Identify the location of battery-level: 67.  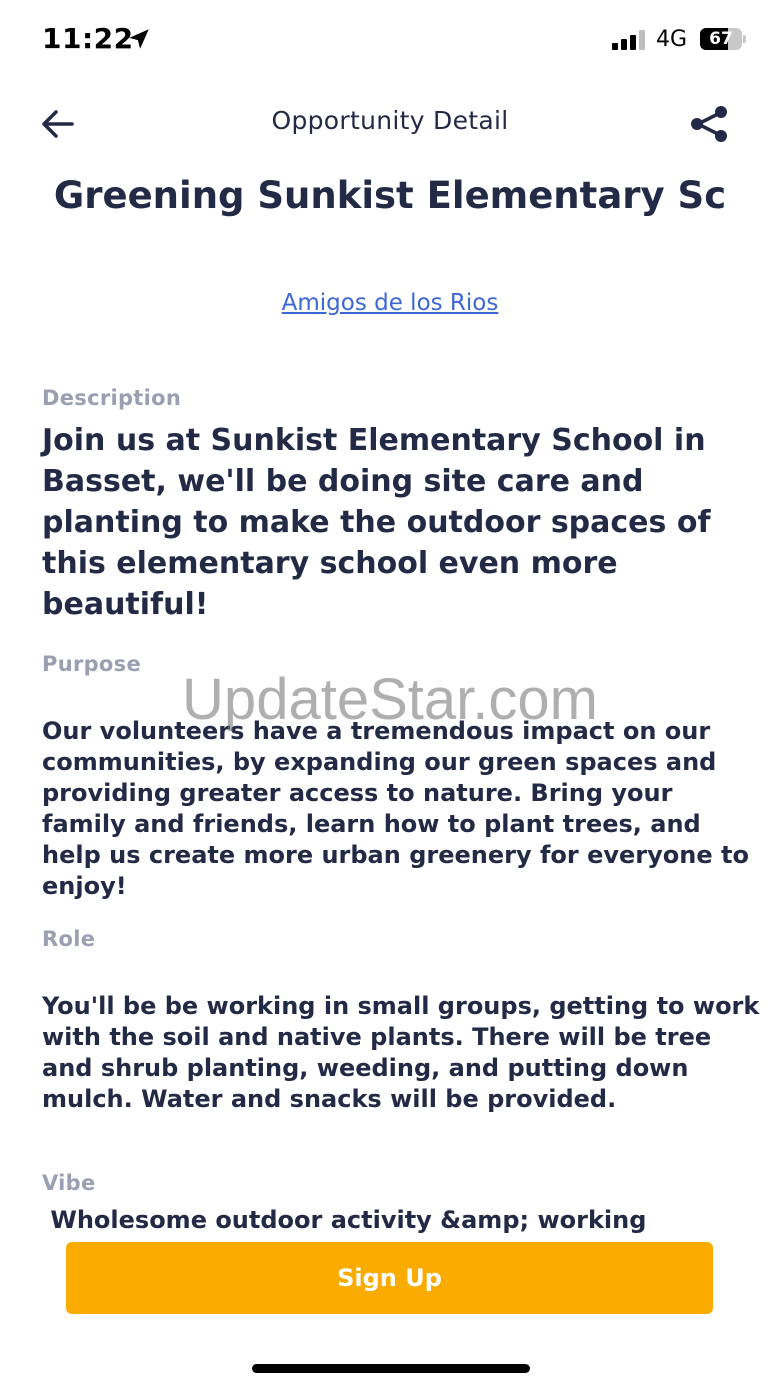
(721, 39).